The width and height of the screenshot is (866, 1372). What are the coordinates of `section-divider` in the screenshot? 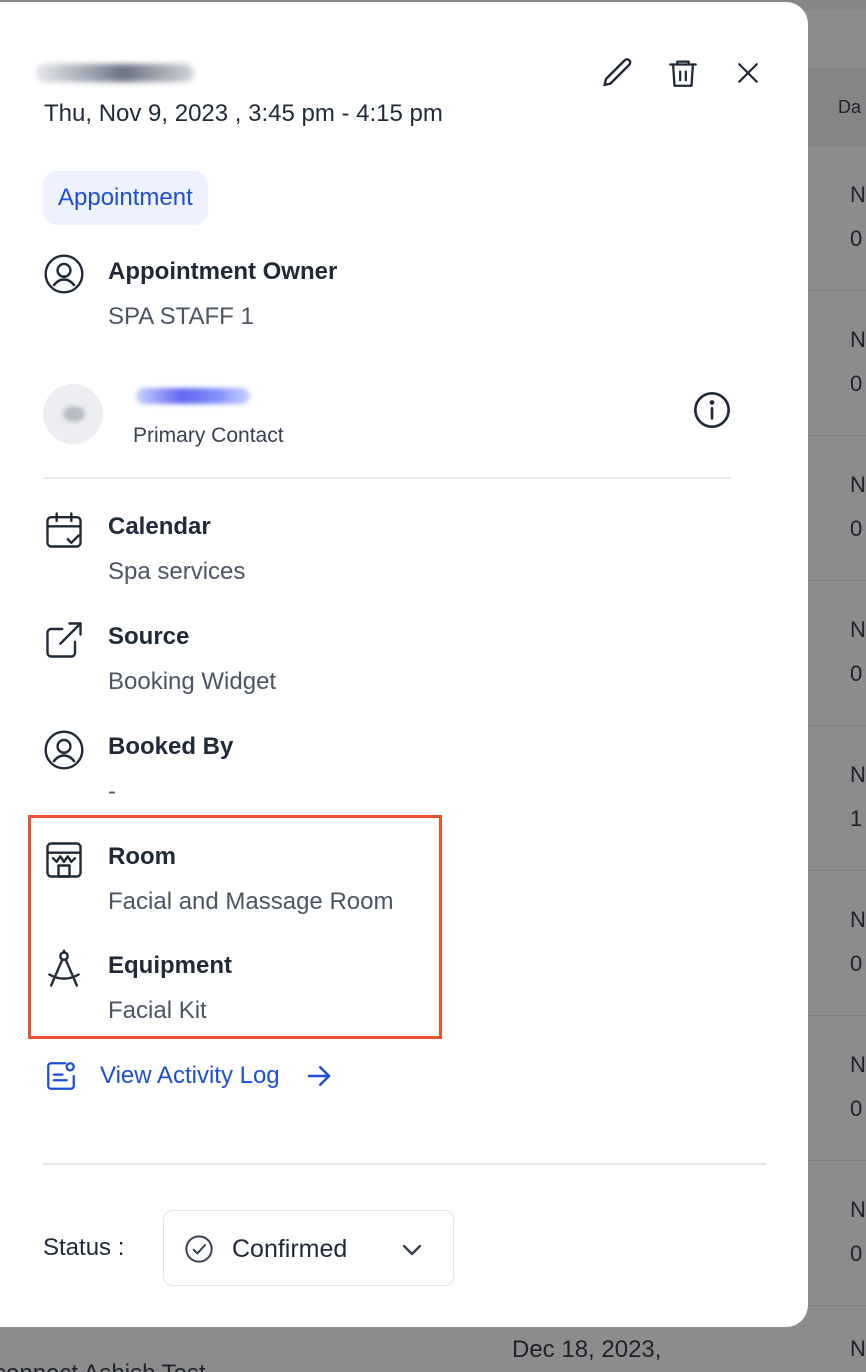 It's located at (387, 478).